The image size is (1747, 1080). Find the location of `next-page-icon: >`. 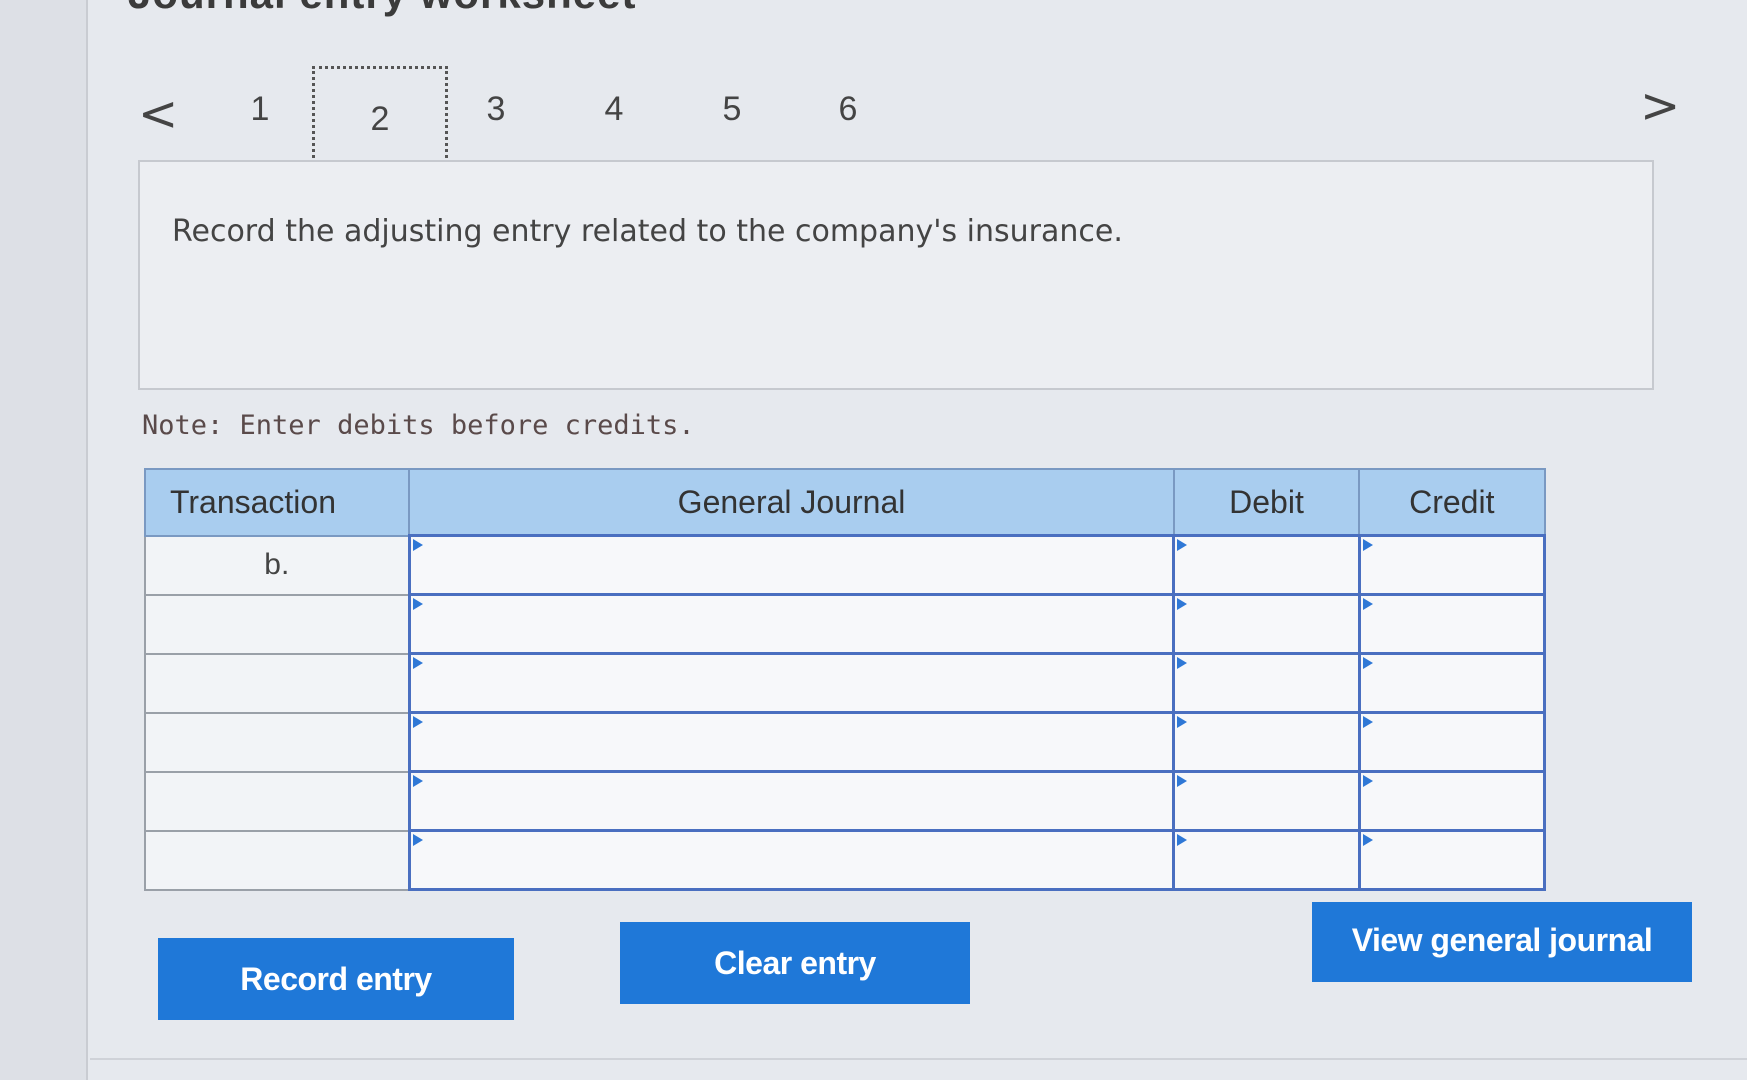

next-page-icon: > is located at coordinates (1660, 106).